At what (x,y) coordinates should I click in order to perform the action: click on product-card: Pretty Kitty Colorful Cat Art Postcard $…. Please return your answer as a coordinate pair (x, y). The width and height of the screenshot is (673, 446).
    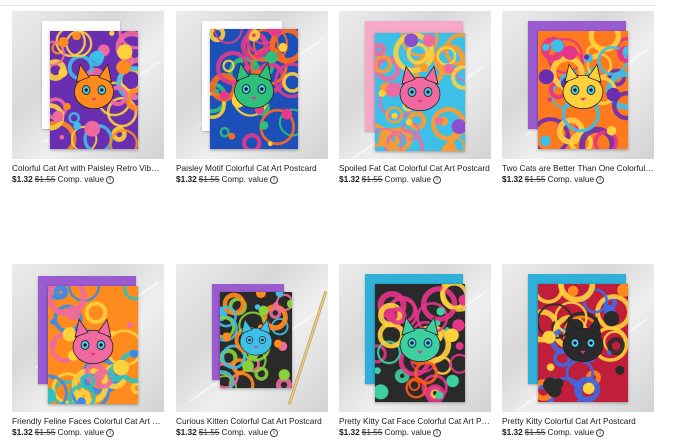
    Looking at the image, I should click on (578, 351).